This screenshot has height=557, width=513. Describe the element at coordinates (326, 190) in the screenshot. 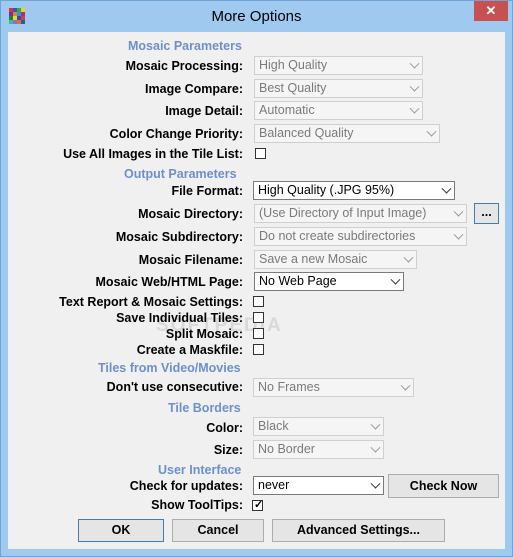

I see `file-format-value: High Quality (.JPG 95%)` at that location.